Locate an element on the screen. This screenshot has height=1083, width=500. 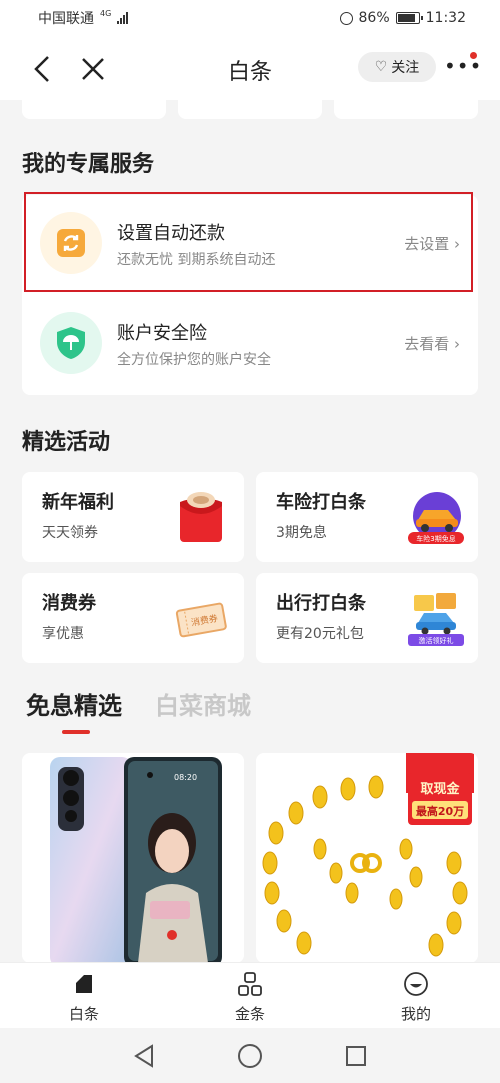
activity-new-year: 新年福利 天天领券 is located at coordinates (133, 517).